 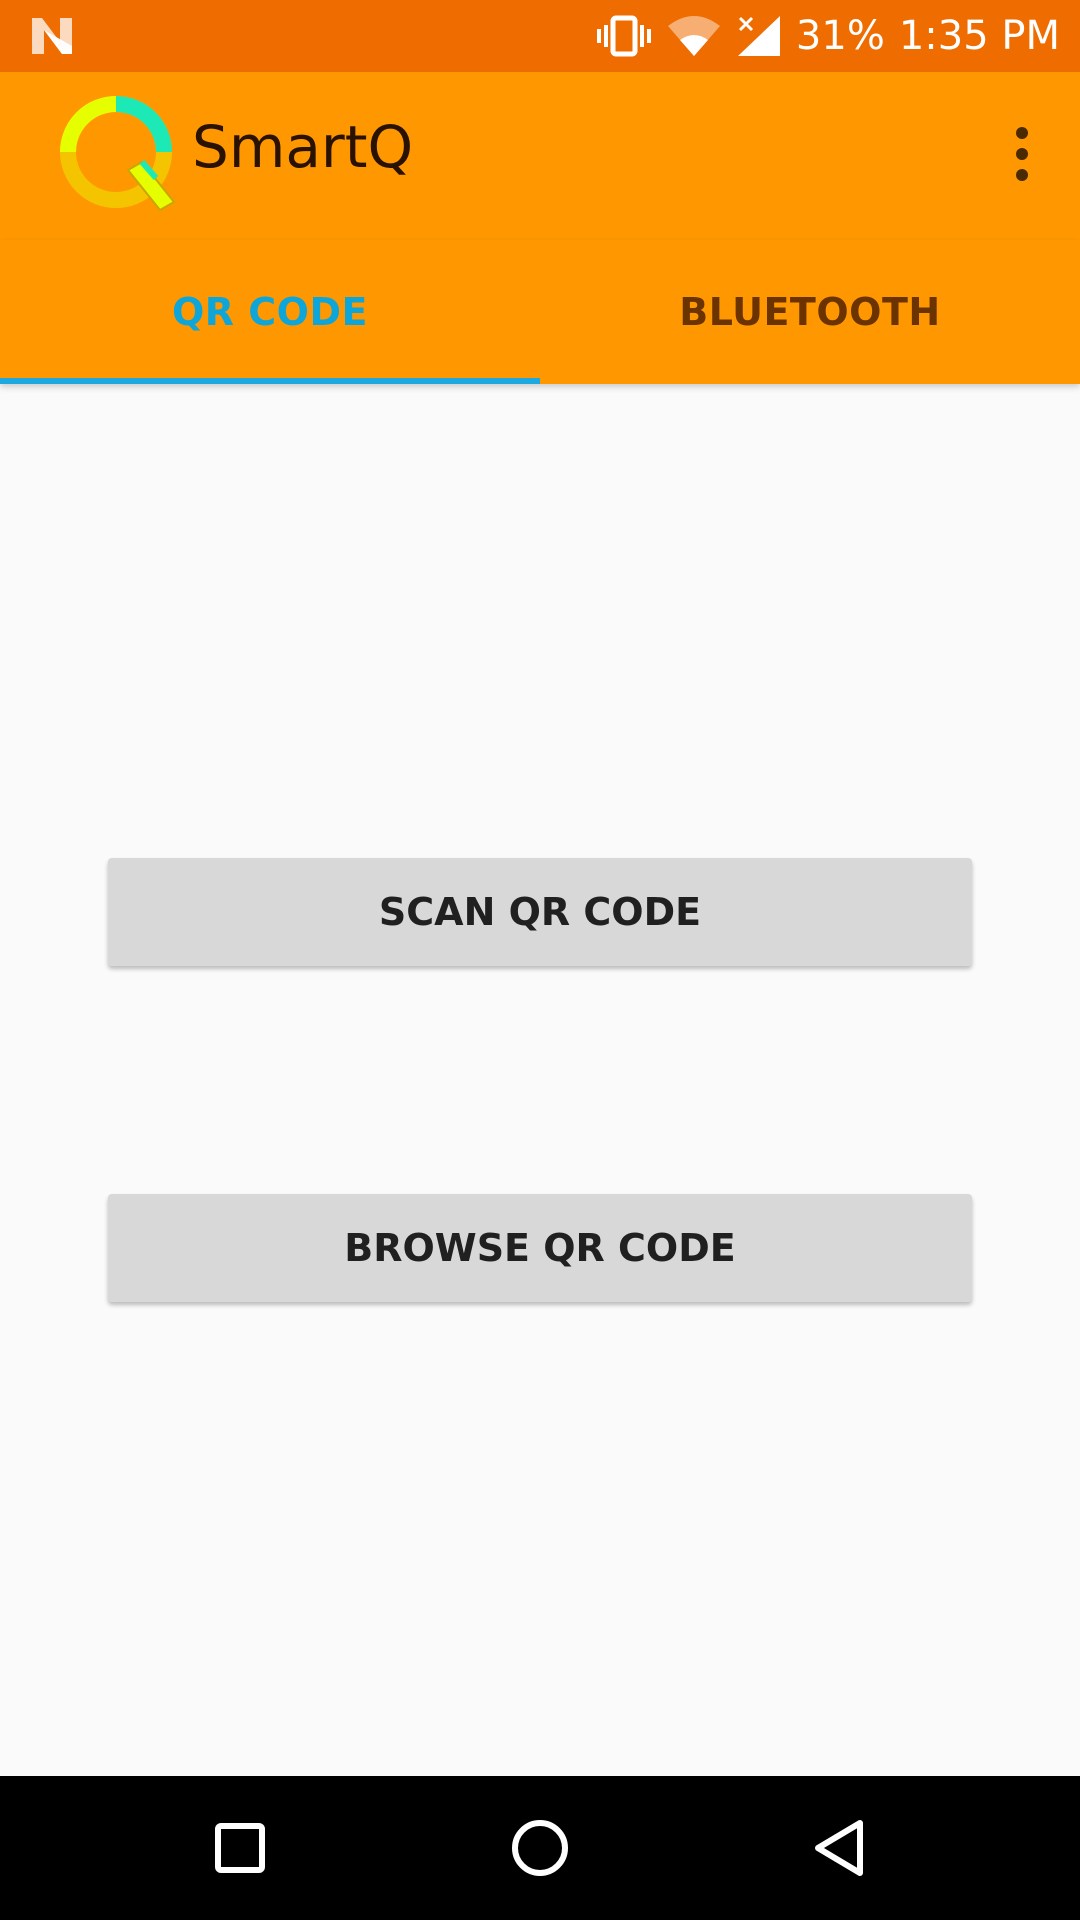 What do you see at coordinates (979, 36) in the screenshot?
I see `clock: 1:35 PM` at bounding box center [979, 36].